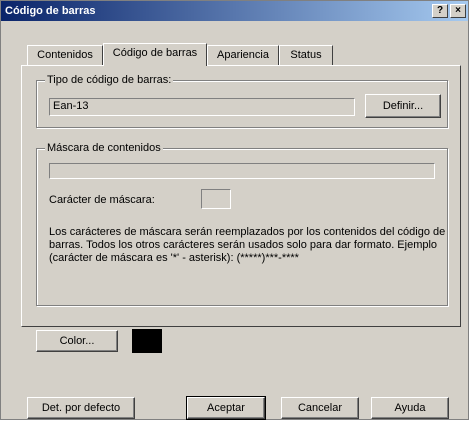 The height and width of the screenshot is (423, 475). What do you see at coordinates (234, 11) in the screenshot?
I see `title-bar: Código de barras ? ×` at bounding box center [234, 11].